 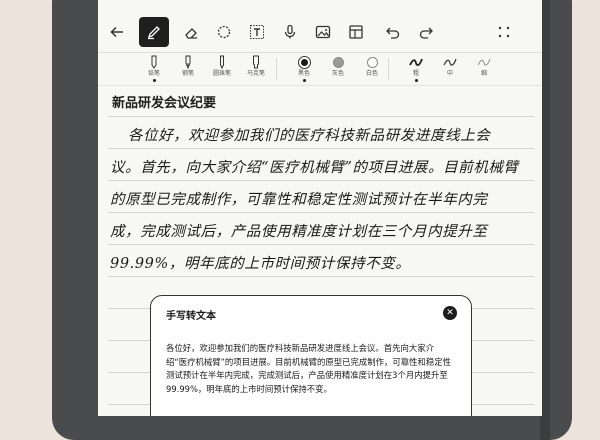 What do you see at coordinates (309, 134) in the screenshot?
I see `handwriting-line: 各位好，欢迎参加我们的医疗科技新品研发进度线上会` at bounding box center [309, 134].